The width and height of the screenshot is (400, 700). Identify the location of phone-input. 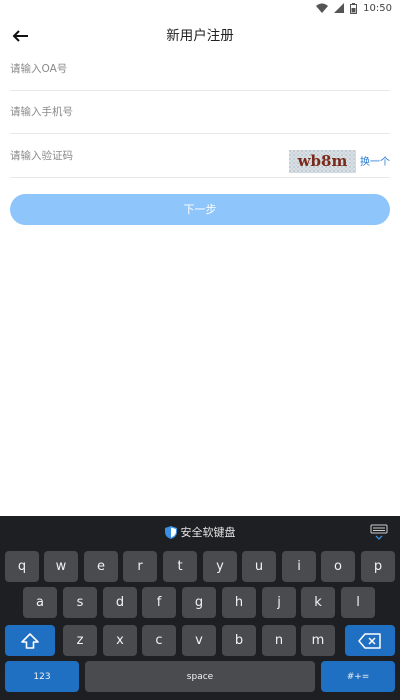
(200, 111).